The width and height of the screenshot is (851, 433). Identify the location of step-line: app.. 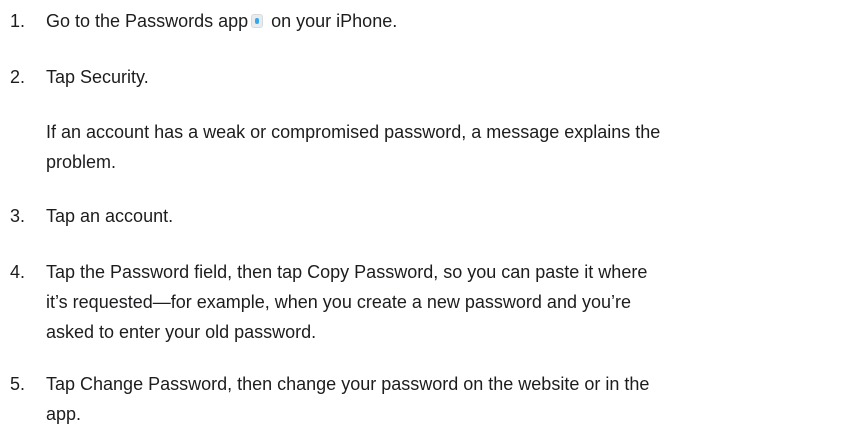
(64, 414).